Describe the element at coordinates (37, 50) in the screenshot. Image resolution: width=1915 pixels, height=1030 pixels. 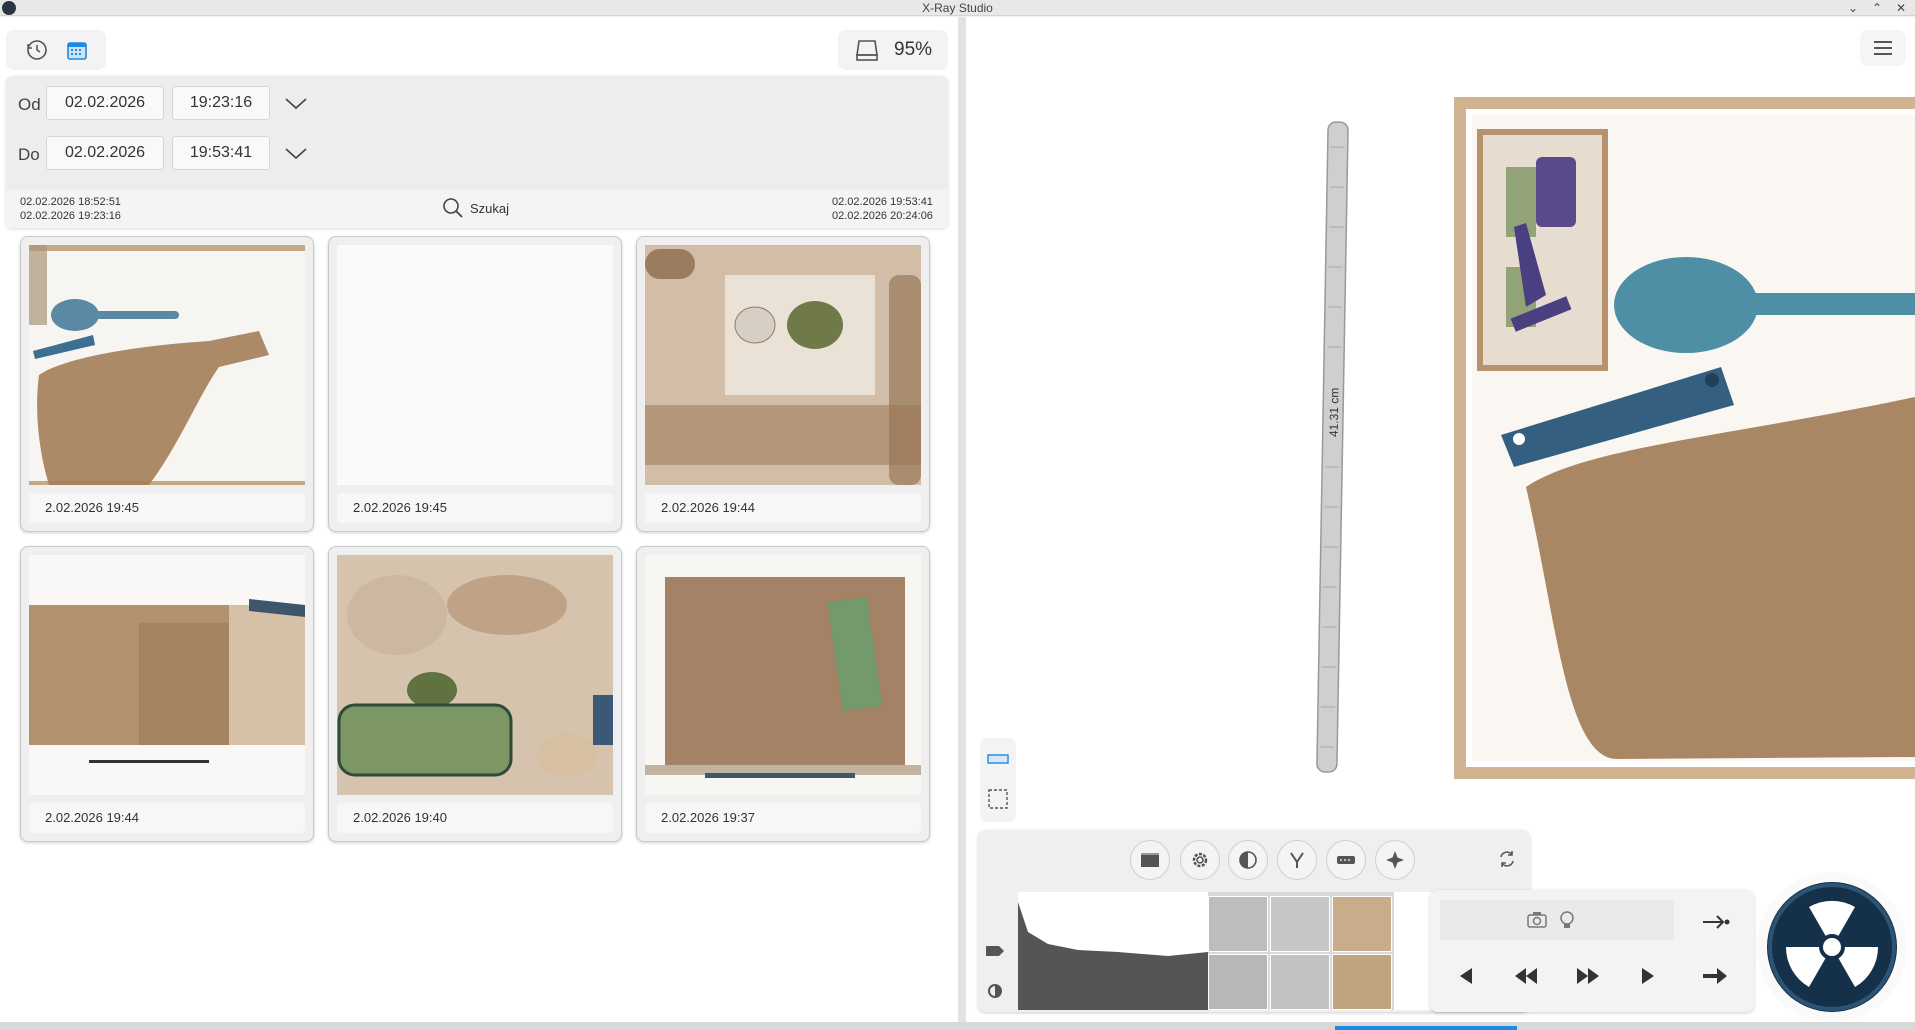
I see `history-icon` at that location.